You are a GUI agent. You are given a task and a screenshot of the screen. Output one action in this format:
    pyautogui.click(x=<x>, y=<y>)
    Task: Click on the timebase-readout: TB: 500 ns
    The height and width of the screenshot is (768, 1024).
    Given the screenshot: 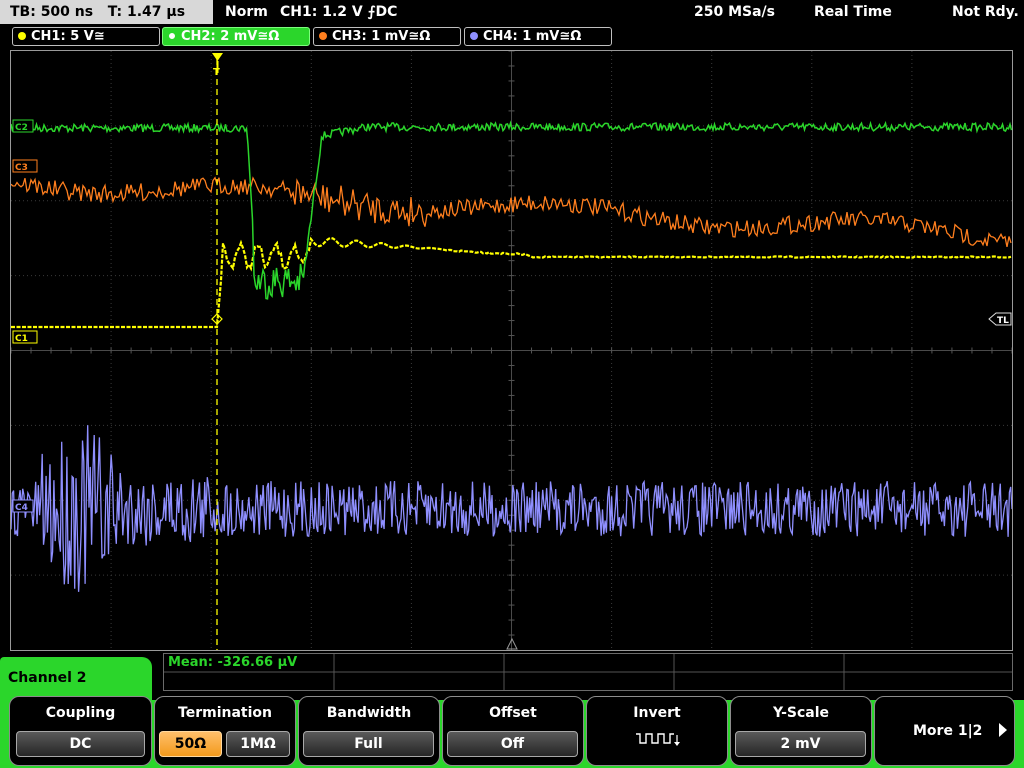 What is the action you would take?
    pyautogui.click(x=52, y=12)
    